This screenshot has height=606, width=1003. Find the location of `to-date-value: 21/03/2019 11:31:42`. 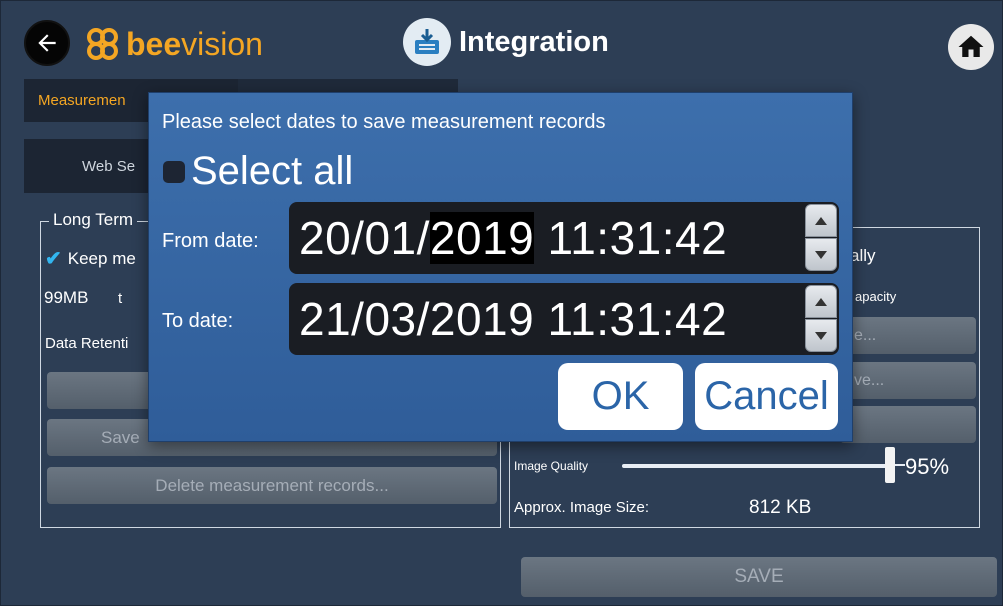

to-date-value: 21/03/2019 11:31:42 is located at coordinates (513, 319).